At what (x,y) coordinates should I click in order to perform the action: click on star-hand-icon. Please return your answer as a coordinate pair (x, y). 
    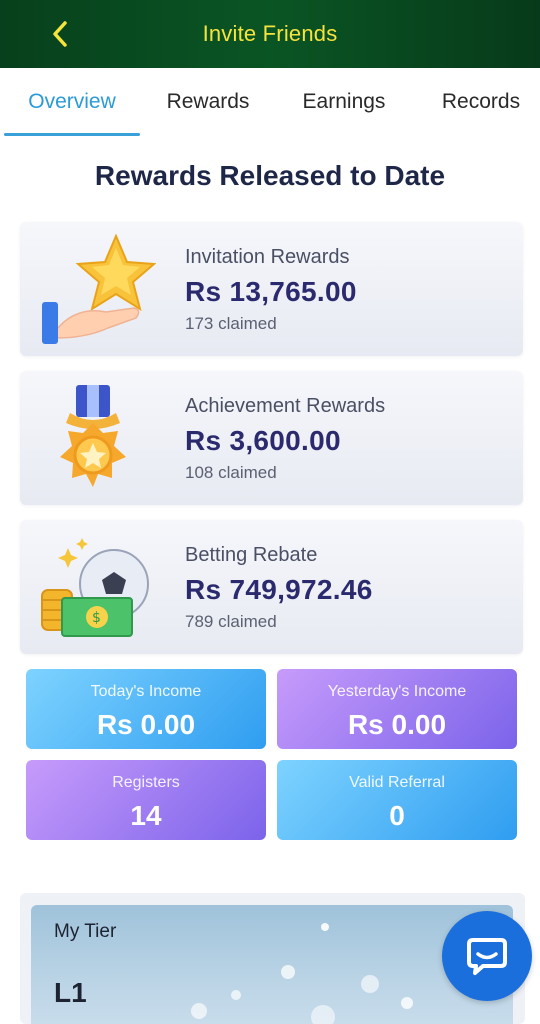
    Looking at the image, I should click on (96, 288).